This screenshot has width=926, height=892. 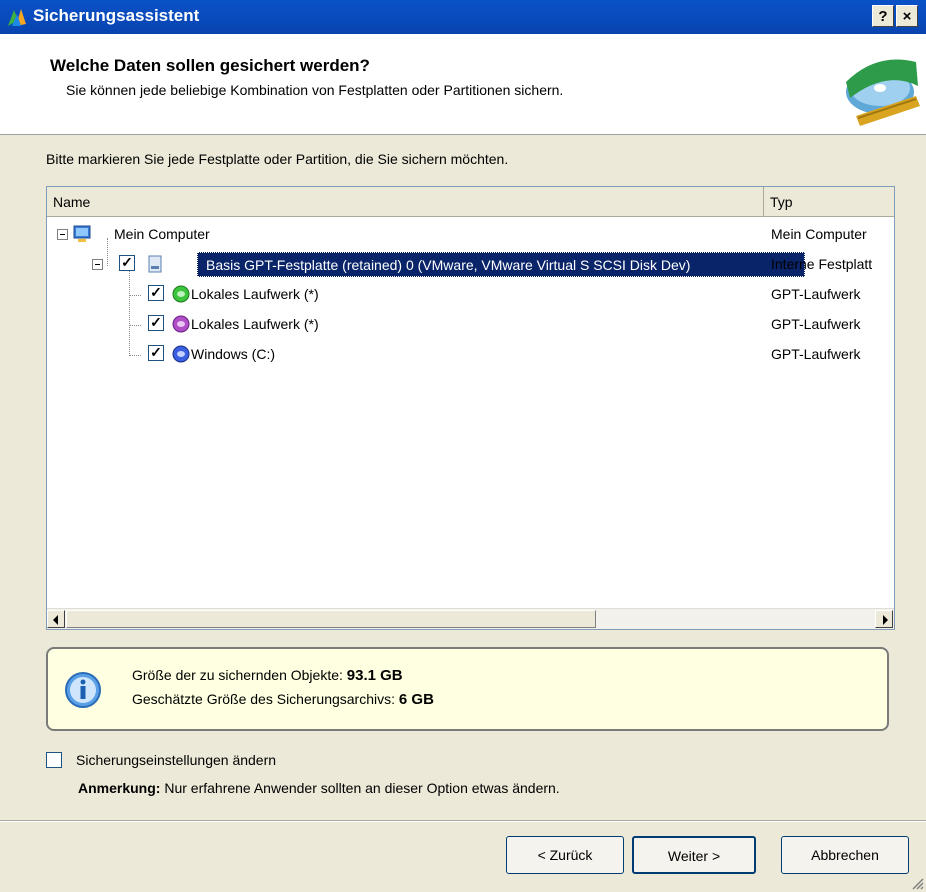 What do you see at coordinates (470, 355) in the screenshot?
I see `tree-row-partition: ✓ Windows (C:) GPT-Laufwerk` at bounding box center [470, 355].